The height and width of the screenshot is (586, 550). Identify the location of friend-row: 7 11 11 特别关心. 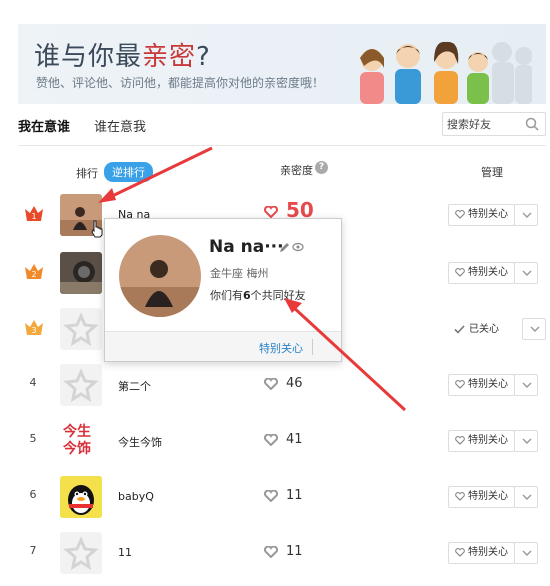
(282, 554).